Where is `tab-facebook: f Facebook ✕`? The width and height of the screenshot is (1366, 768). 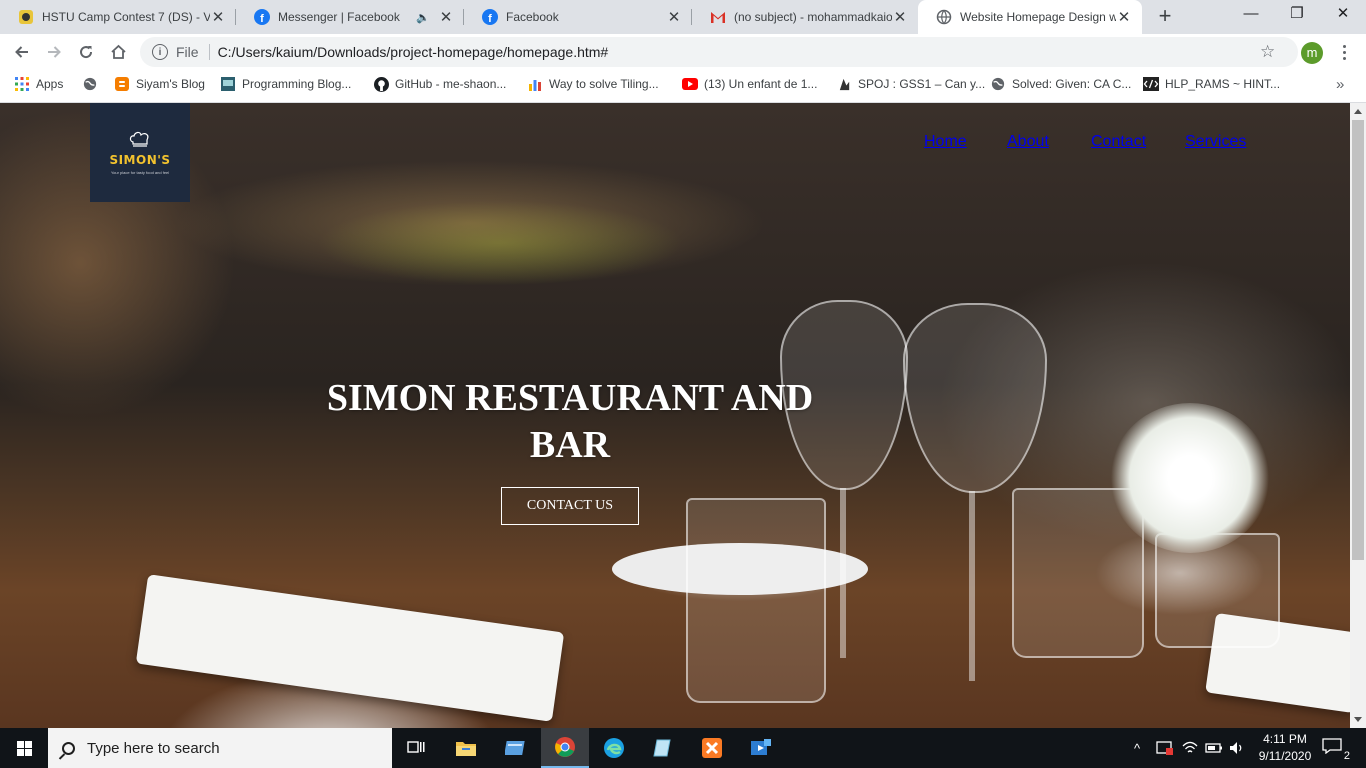 tab-facebook: f Facebook ✕ is located at coordinates (578, 17).